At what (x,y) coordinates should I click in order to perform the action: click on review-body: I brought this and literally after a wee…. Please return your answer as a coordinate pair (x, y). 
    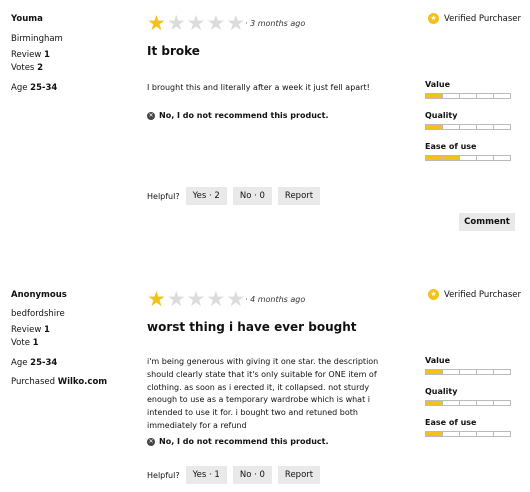
    Looking at the image, I should click on (258, 87).